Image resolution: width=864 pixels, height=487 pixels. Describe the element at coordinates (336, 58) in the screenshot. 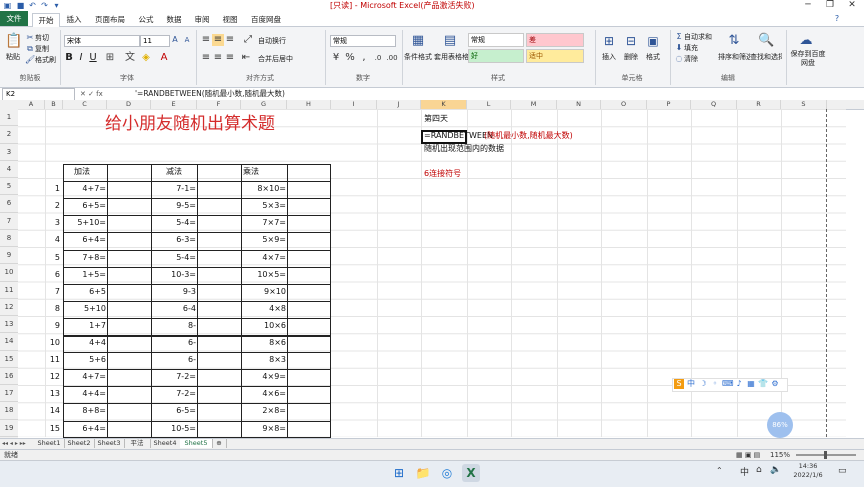

I see `currency-icon: ¥` at that location.